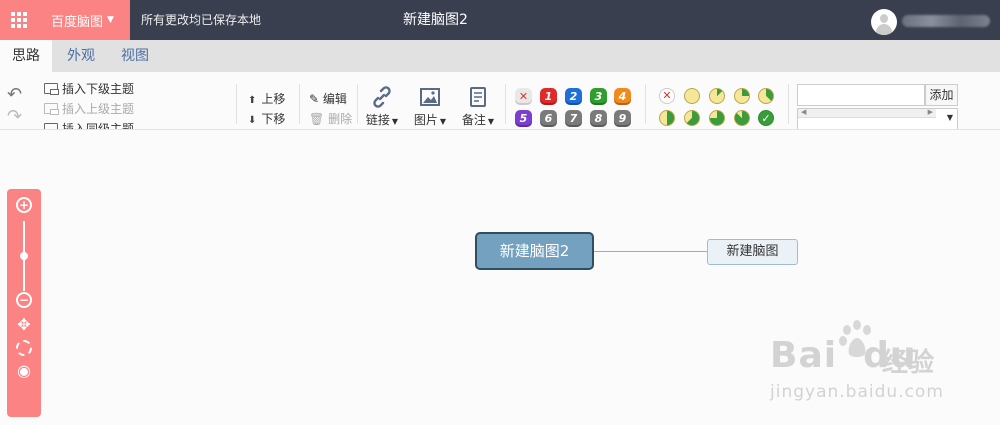 This screenshot has width=1000, height=425. I want to click on root-node: 新建脑图2, so click(534, 251).